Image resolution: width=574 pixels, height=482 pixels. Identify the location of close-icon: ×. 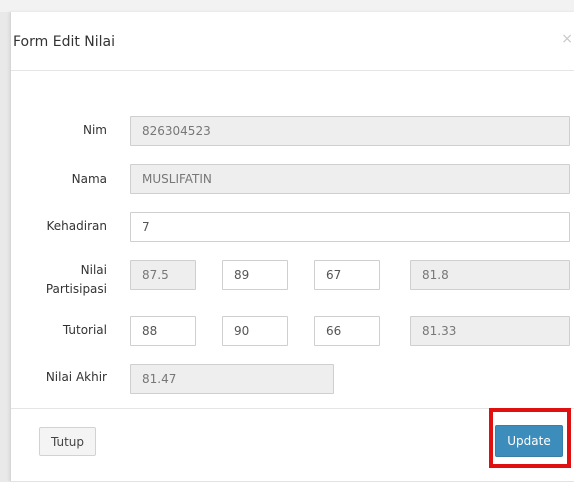
(567, 39).